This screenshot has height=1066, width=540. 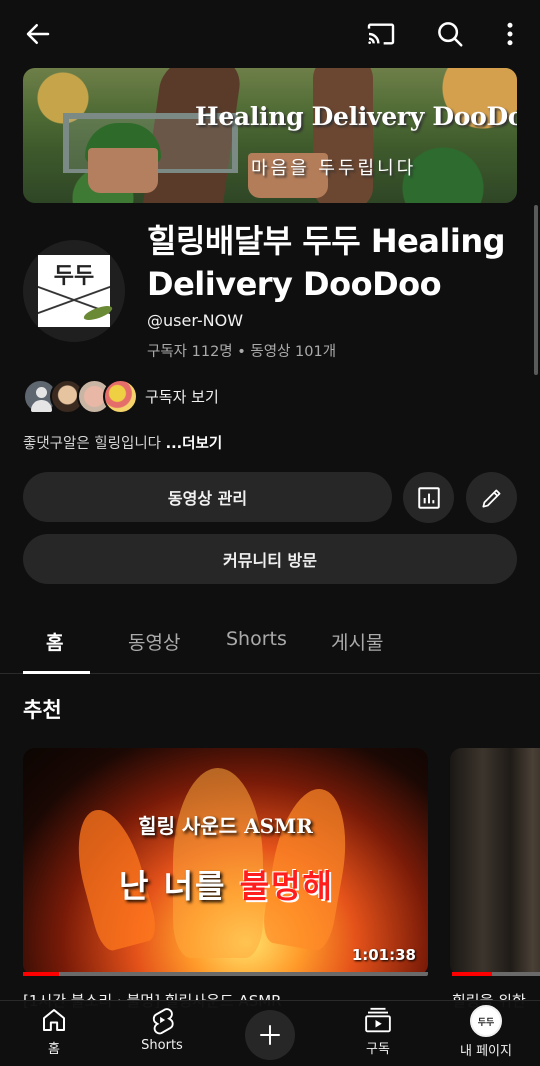 I want to click on nav-shorts-label: Shorts, so click(x=162, y=1045).